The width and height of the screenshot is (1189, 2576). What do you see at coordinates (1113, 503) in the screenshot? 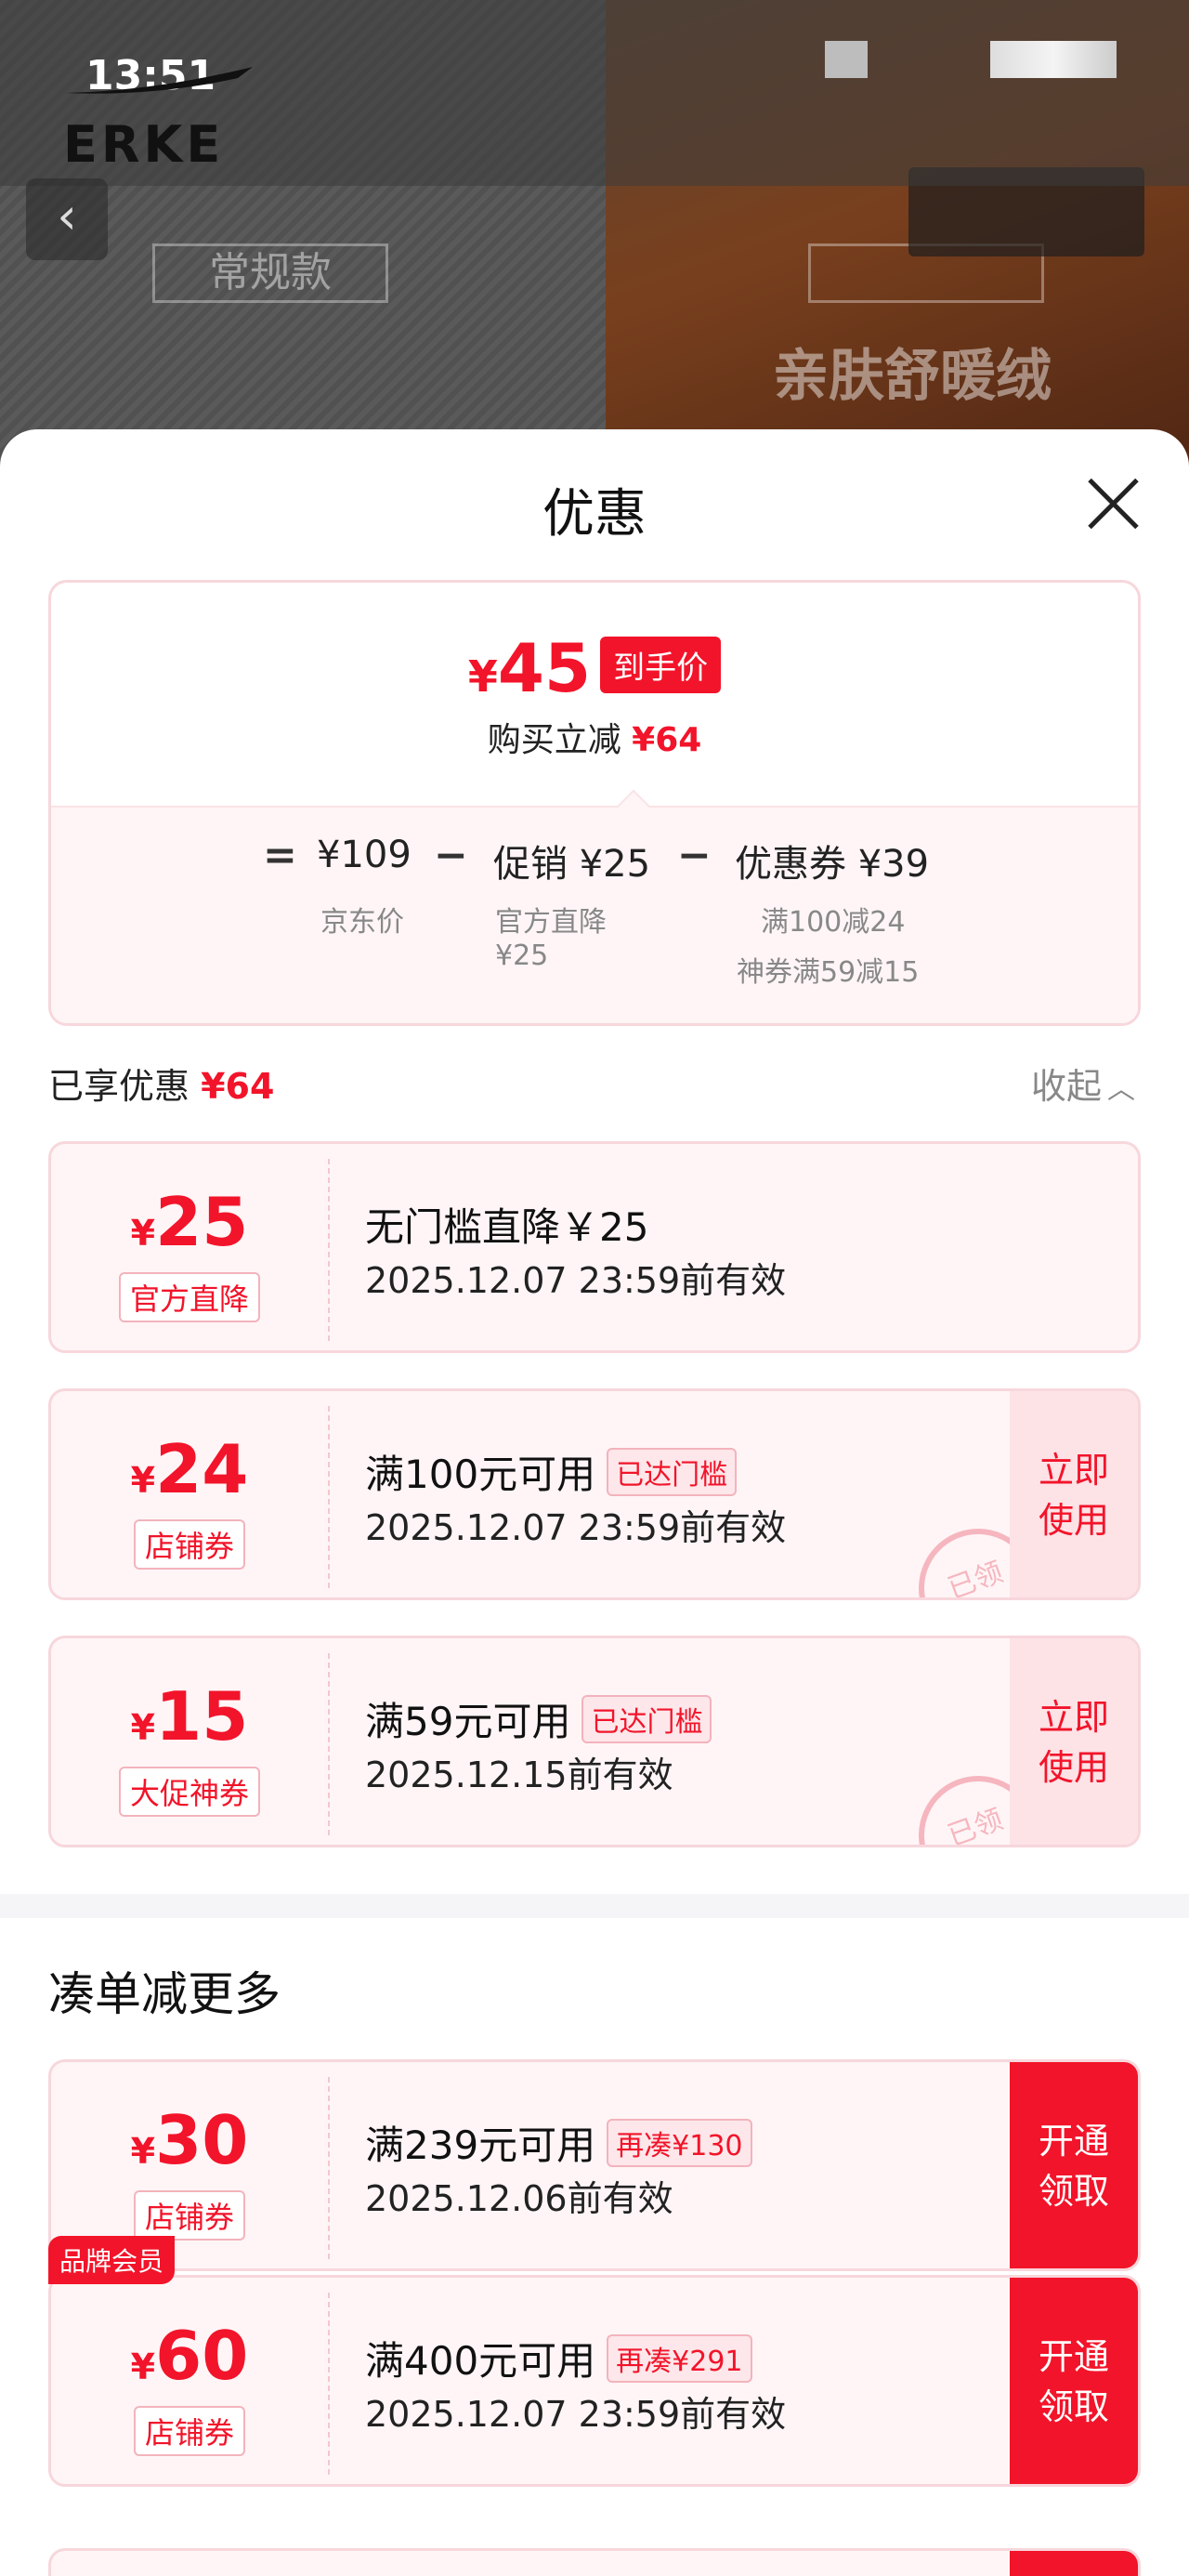
I see `close-icon` at bounding box center [1113, 503].